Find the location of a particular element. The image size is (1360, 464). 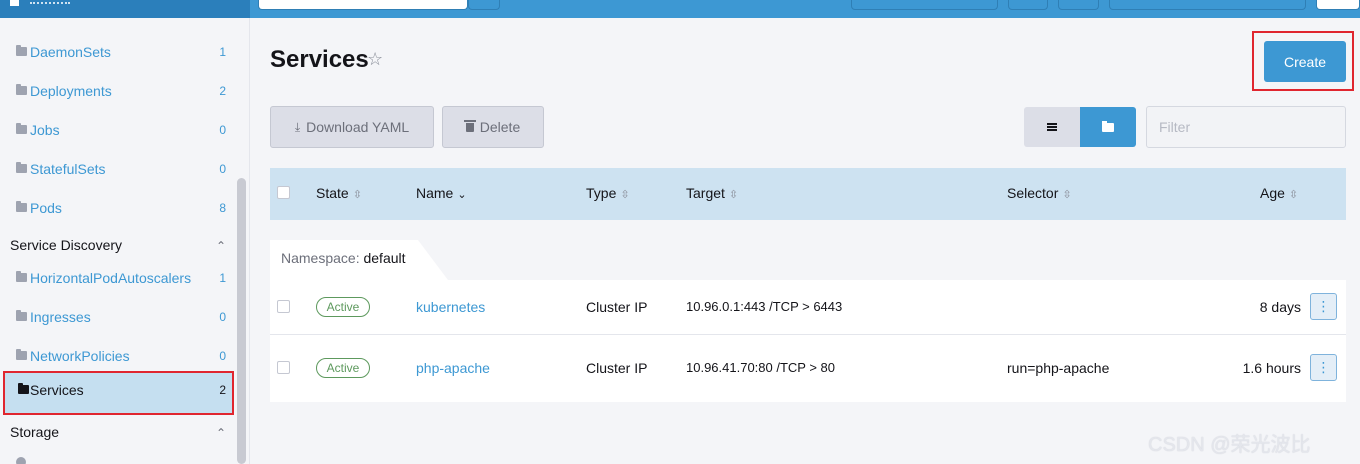

sidebar-item-label: Jobs is located at coordinates (45, 130).